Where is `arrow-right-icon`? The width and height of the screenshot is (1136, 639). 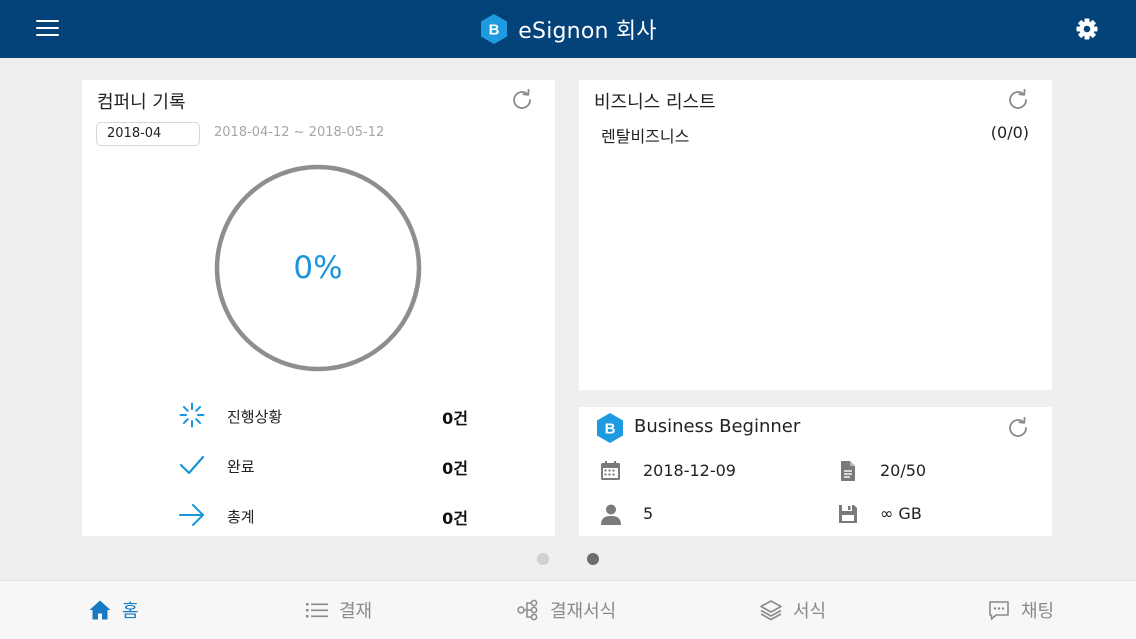 arrow-right-icon is located at coordinates (191, 515).